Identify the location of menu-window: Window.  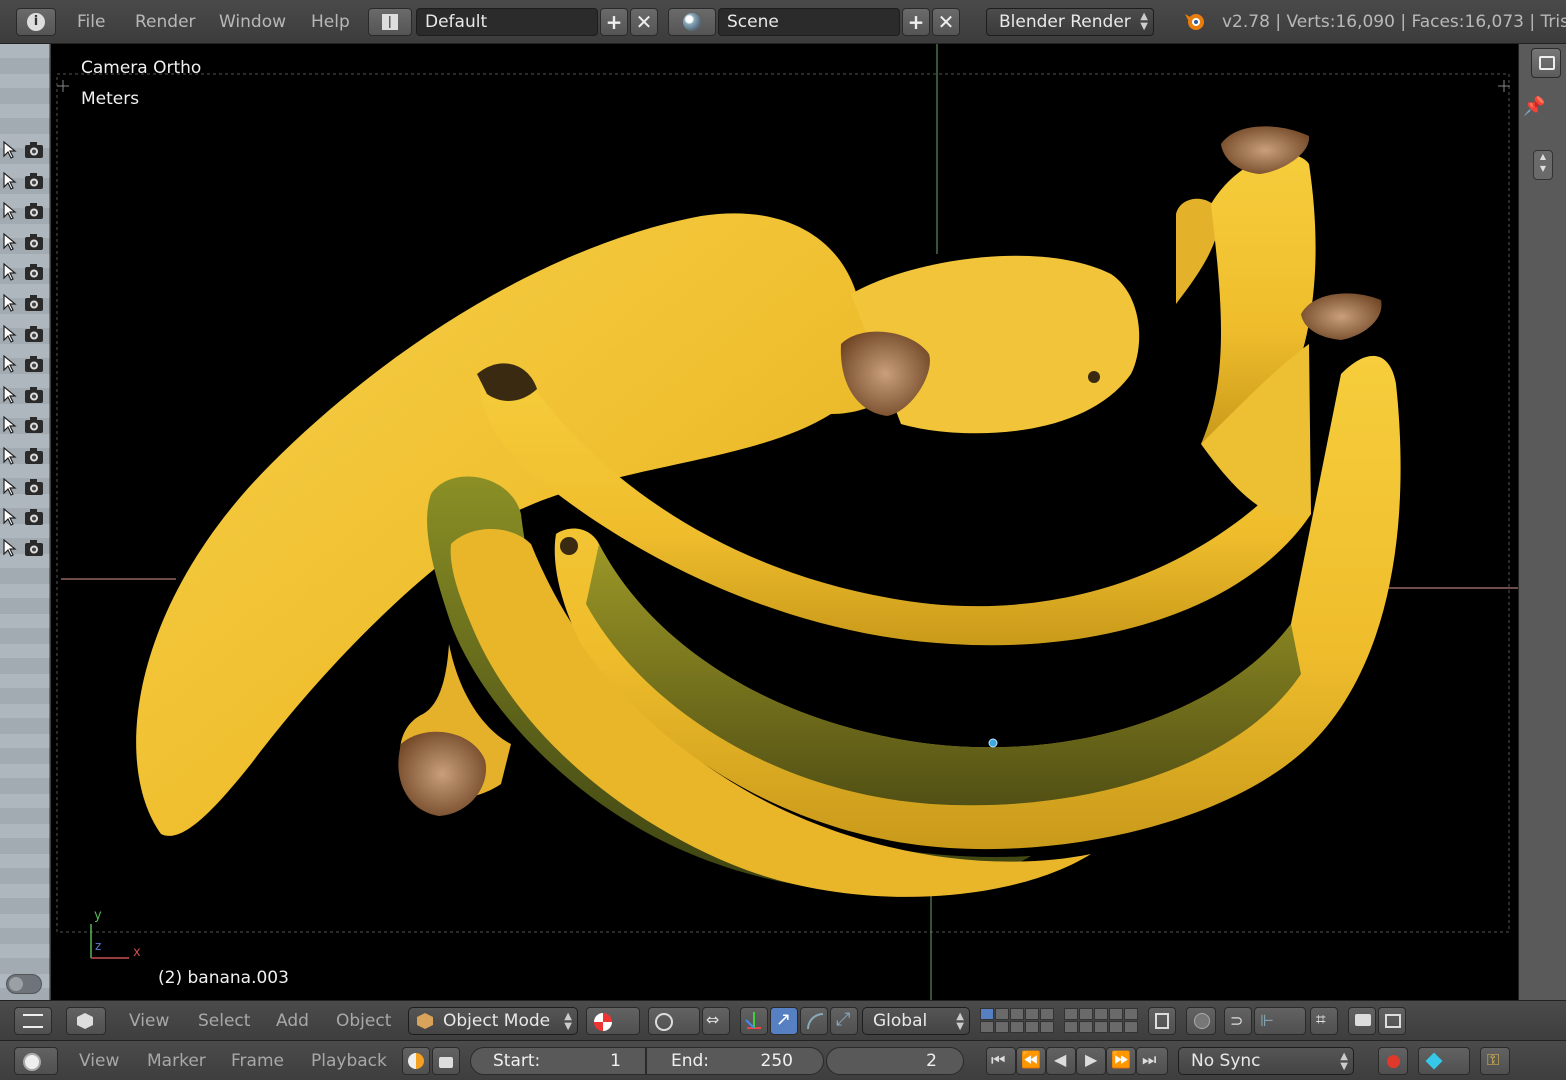
(252, 22).